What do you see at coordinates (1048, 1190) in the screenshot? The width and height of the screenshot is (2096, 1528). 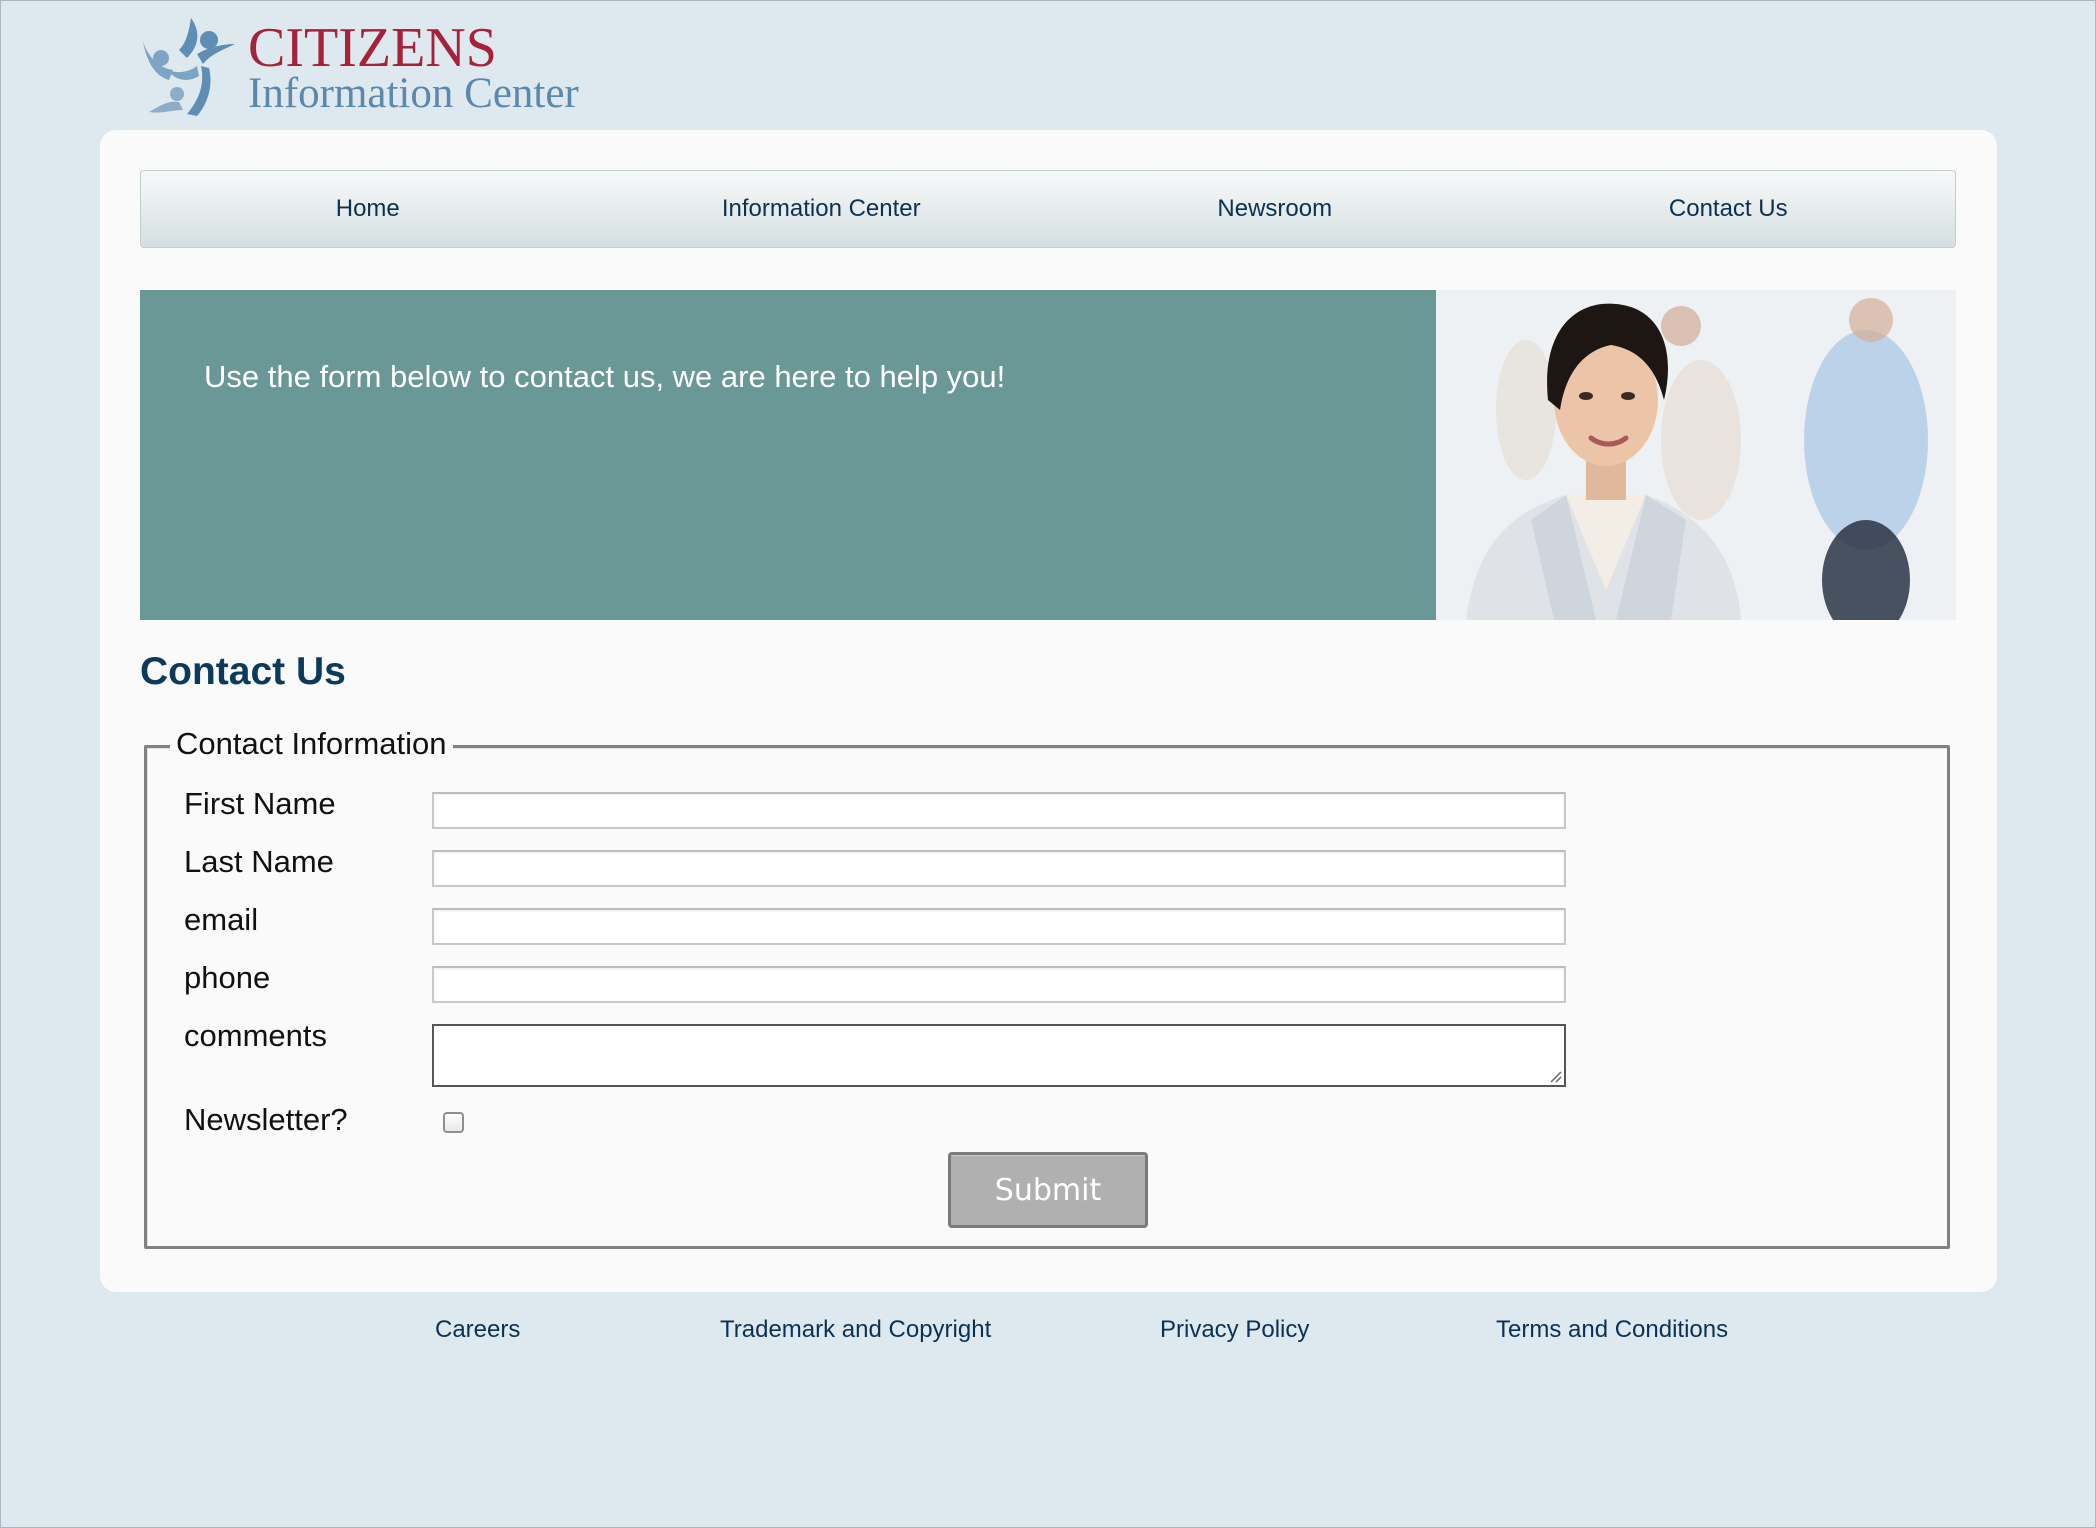 I see `submit-button: Submit` at bounding box center [1048, 1190].